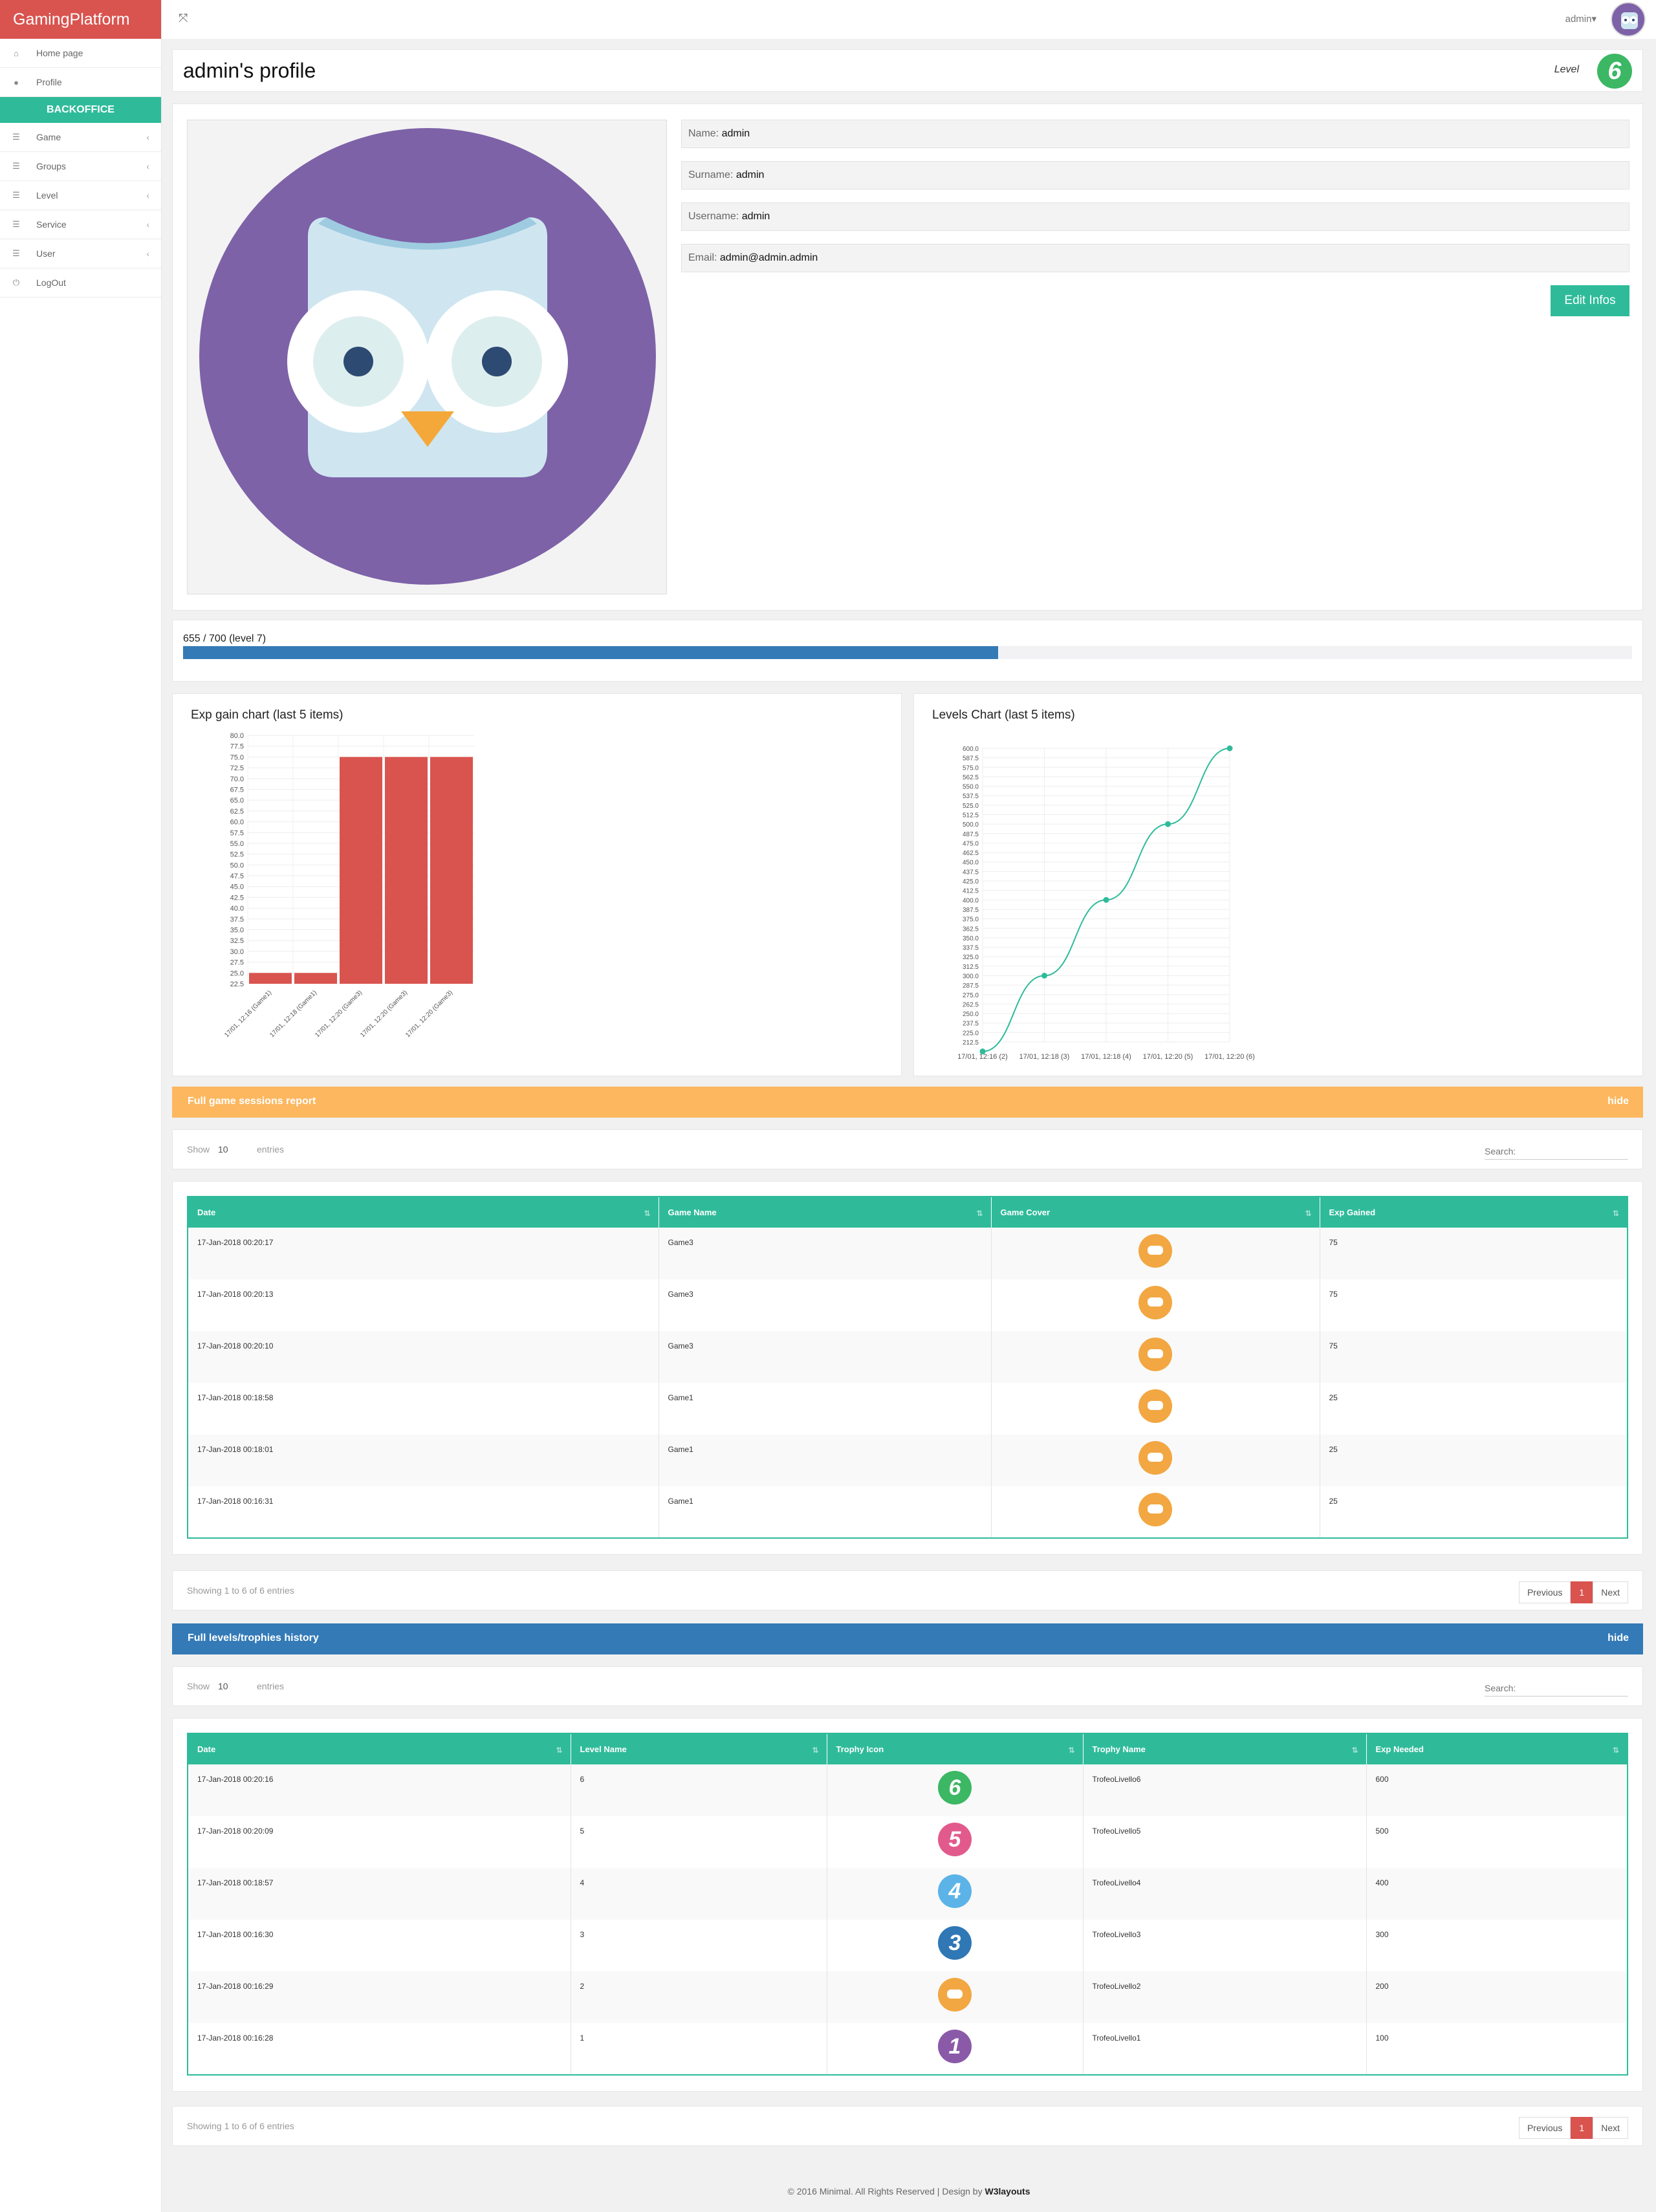  What do you see at coordinates (955, 1748) in the screenshot?
I see `column-header-trophy-icon: Trophy Icon ⇅` at bounding box center [955, 1748].